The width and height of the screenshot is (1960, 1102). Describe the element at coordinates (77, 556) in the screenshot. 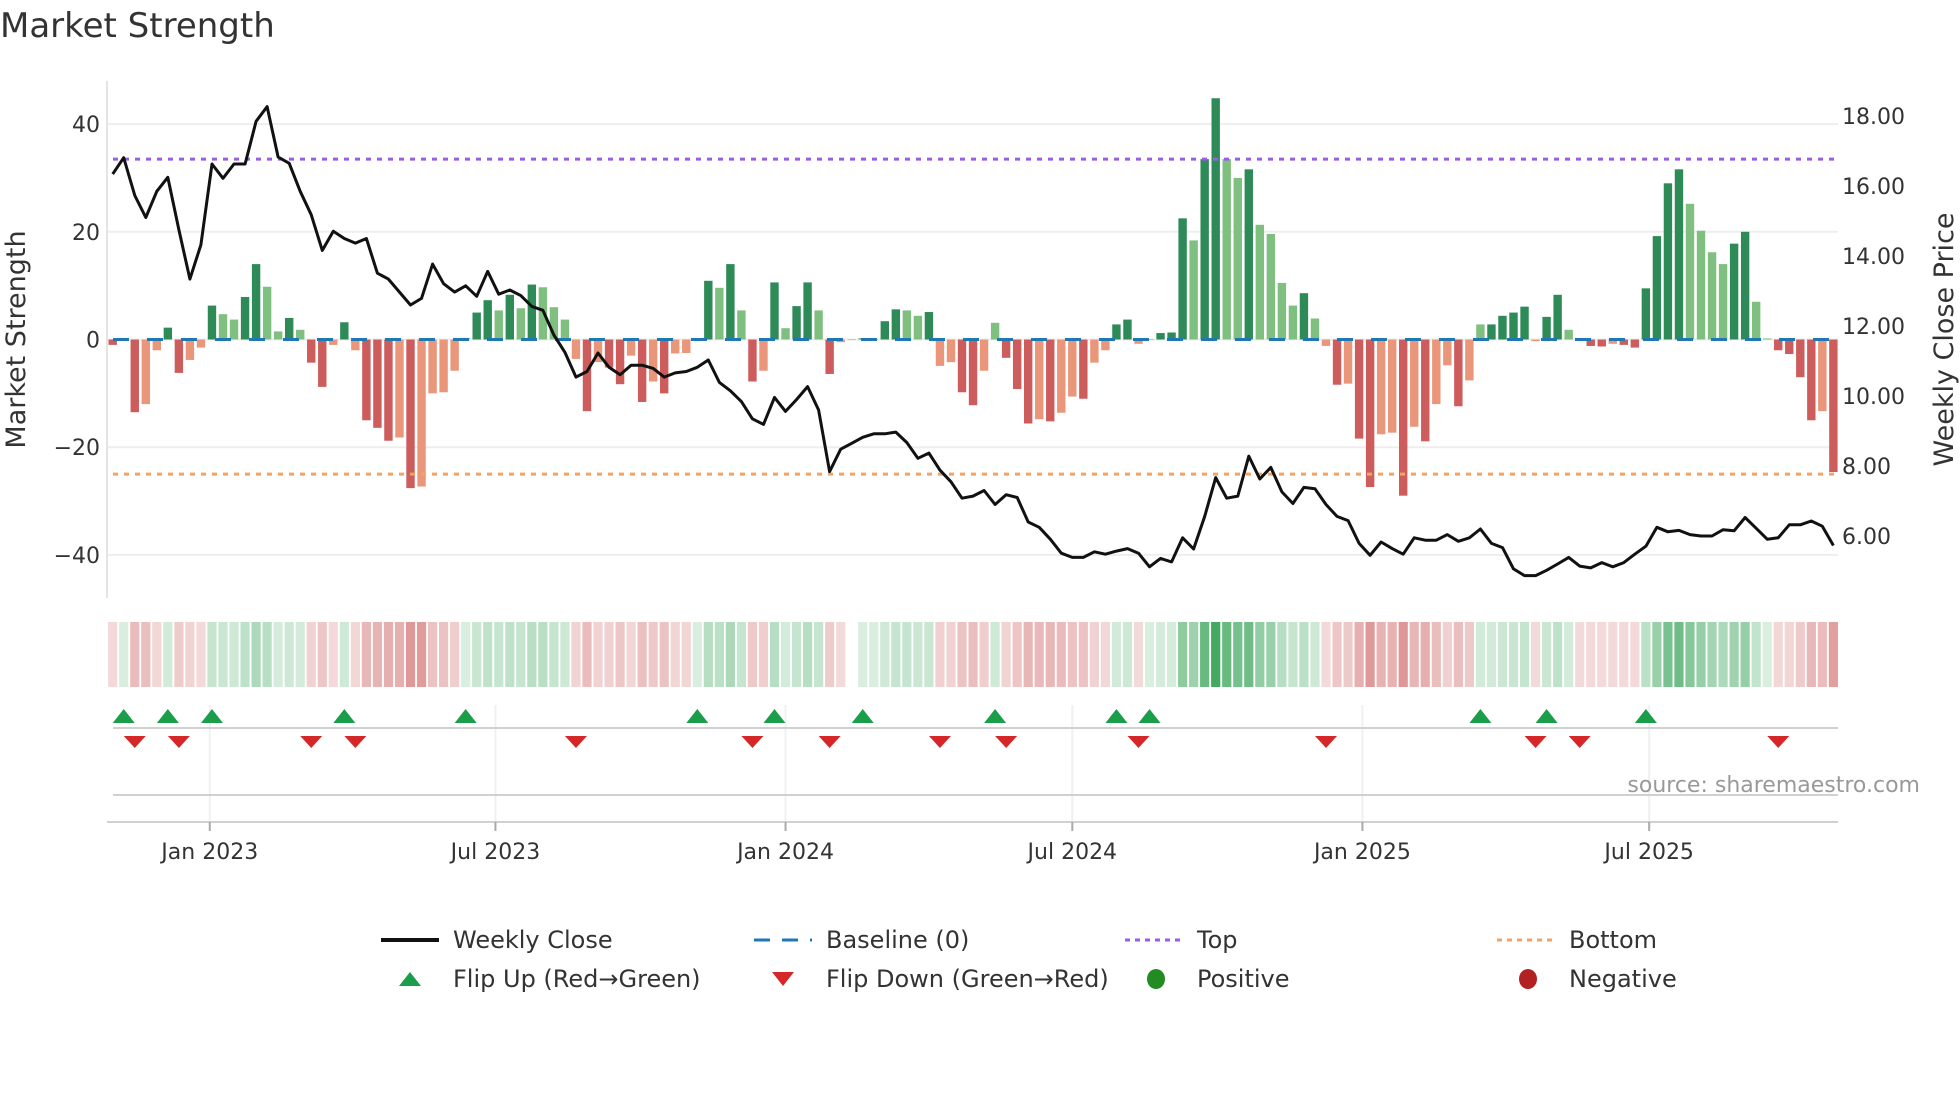

I see `y-tick-label: −40` at that location.